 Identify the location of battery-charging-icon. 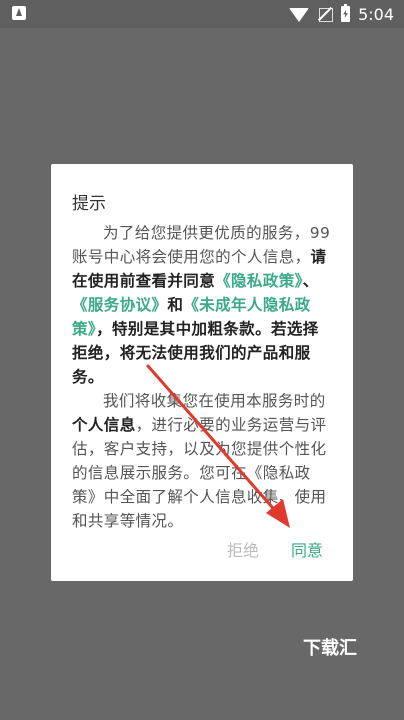
(346, 13).